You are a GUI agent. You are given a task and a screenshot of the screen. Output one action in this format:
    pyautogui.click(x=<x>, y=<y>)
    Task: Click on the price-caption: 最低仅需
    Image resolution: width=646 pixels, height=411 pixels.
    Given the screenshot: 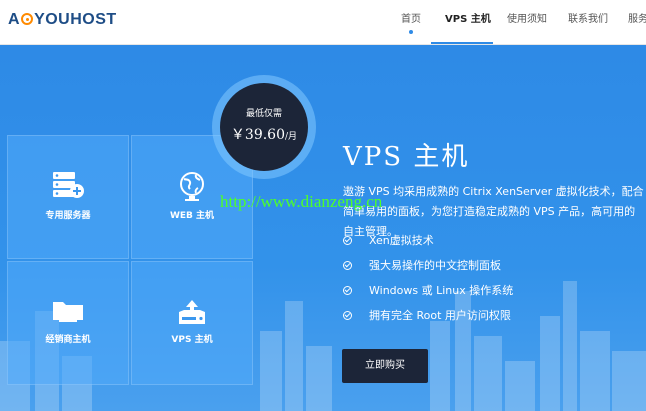 What is the action you would take?
    pyautogui.click(x=263, y=114)
    